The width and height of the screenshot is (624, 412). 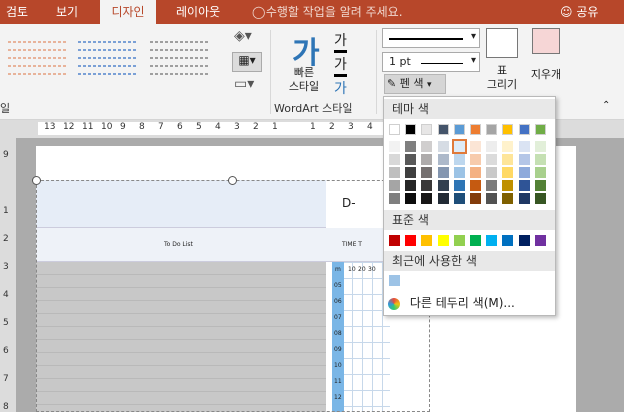 What do you see at coordinates (546, 74) in the screenshot?
I see `eraser-button: 지우개` at bounding box center [546, 74].